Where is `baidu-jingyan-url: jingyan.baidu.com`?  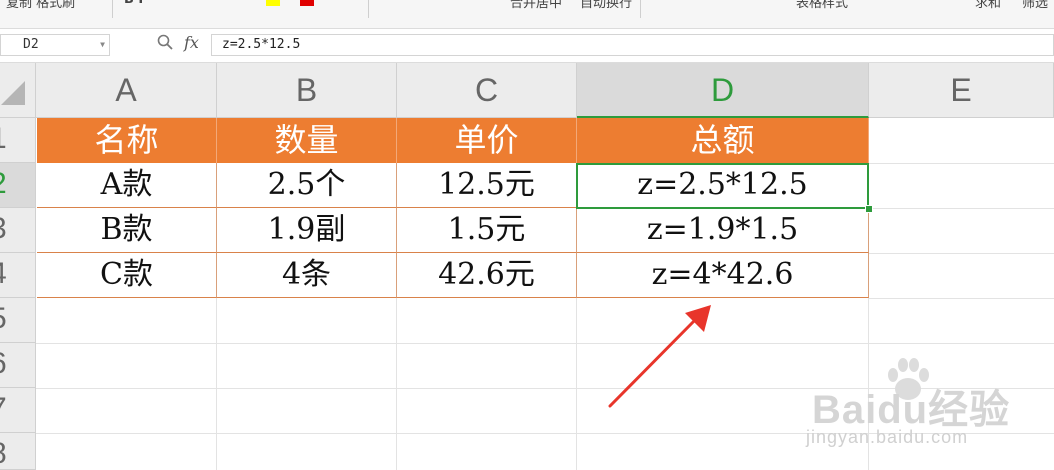
baidu-jingyan-url: jingyan.baidu.com is located at coordinates (887, 437).